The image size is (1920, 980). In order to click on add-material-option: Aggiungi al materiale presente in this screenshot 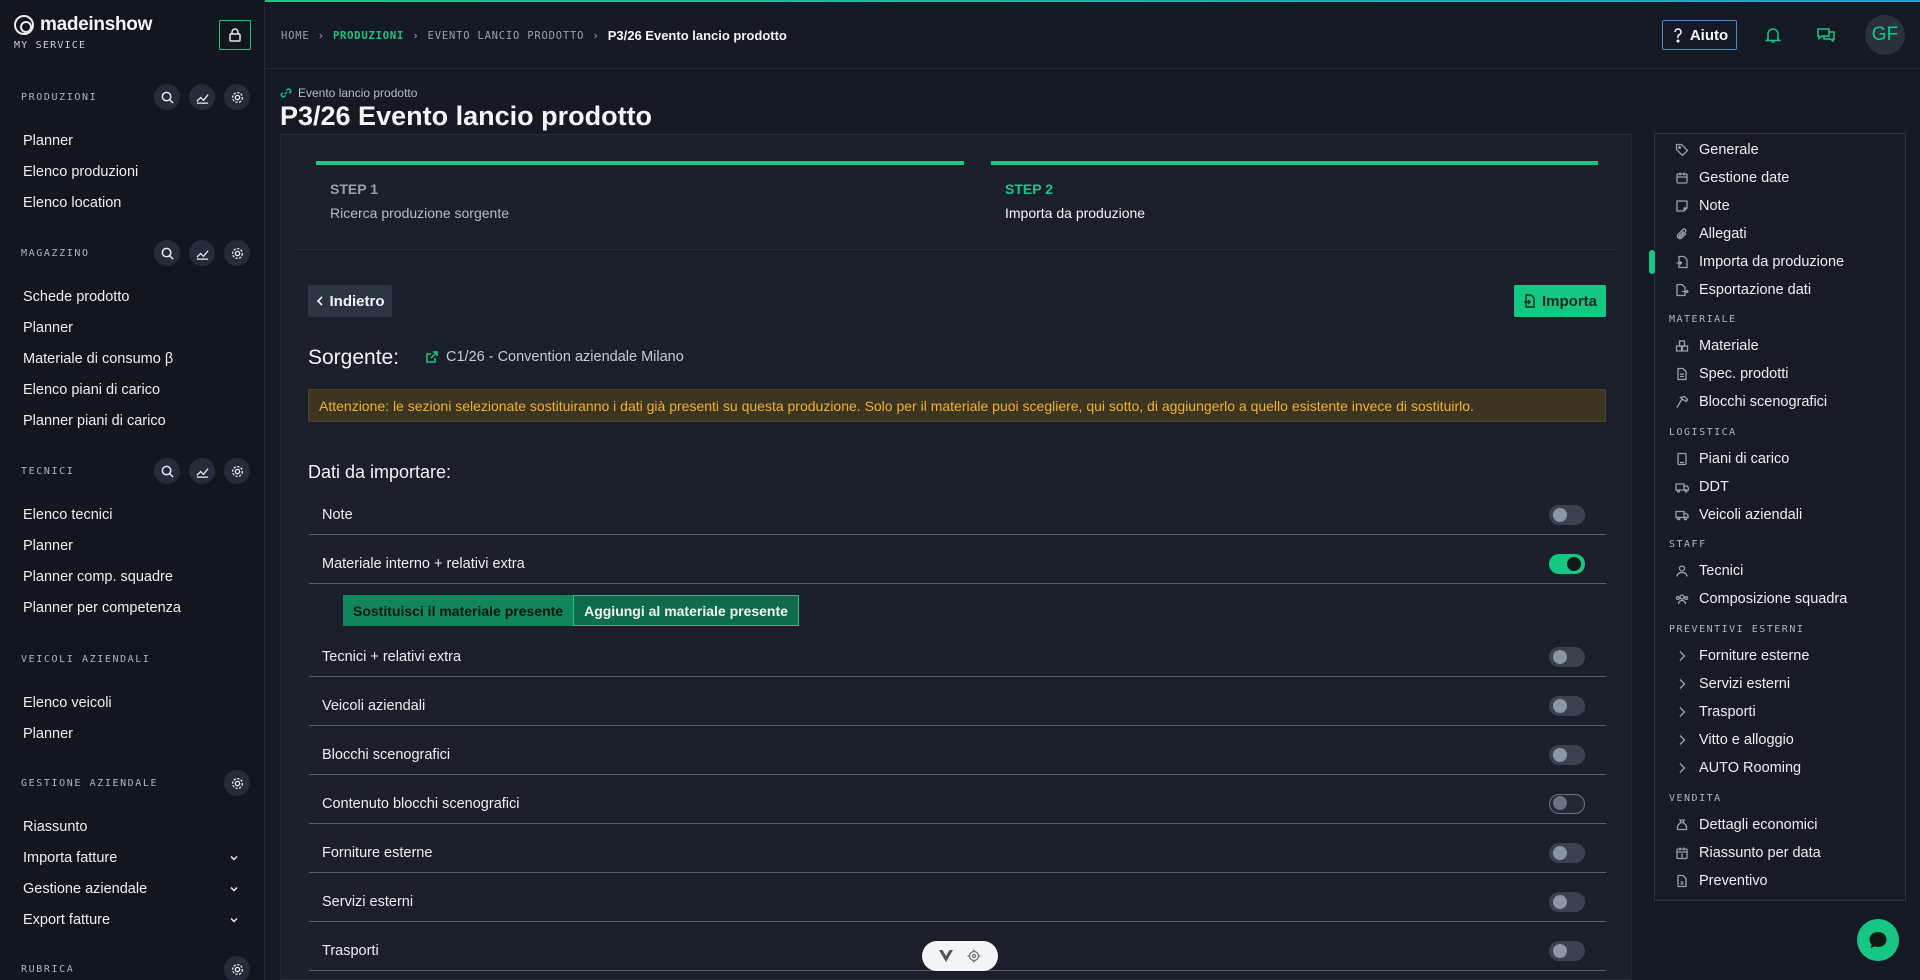, I will do `click(686, 610)`.